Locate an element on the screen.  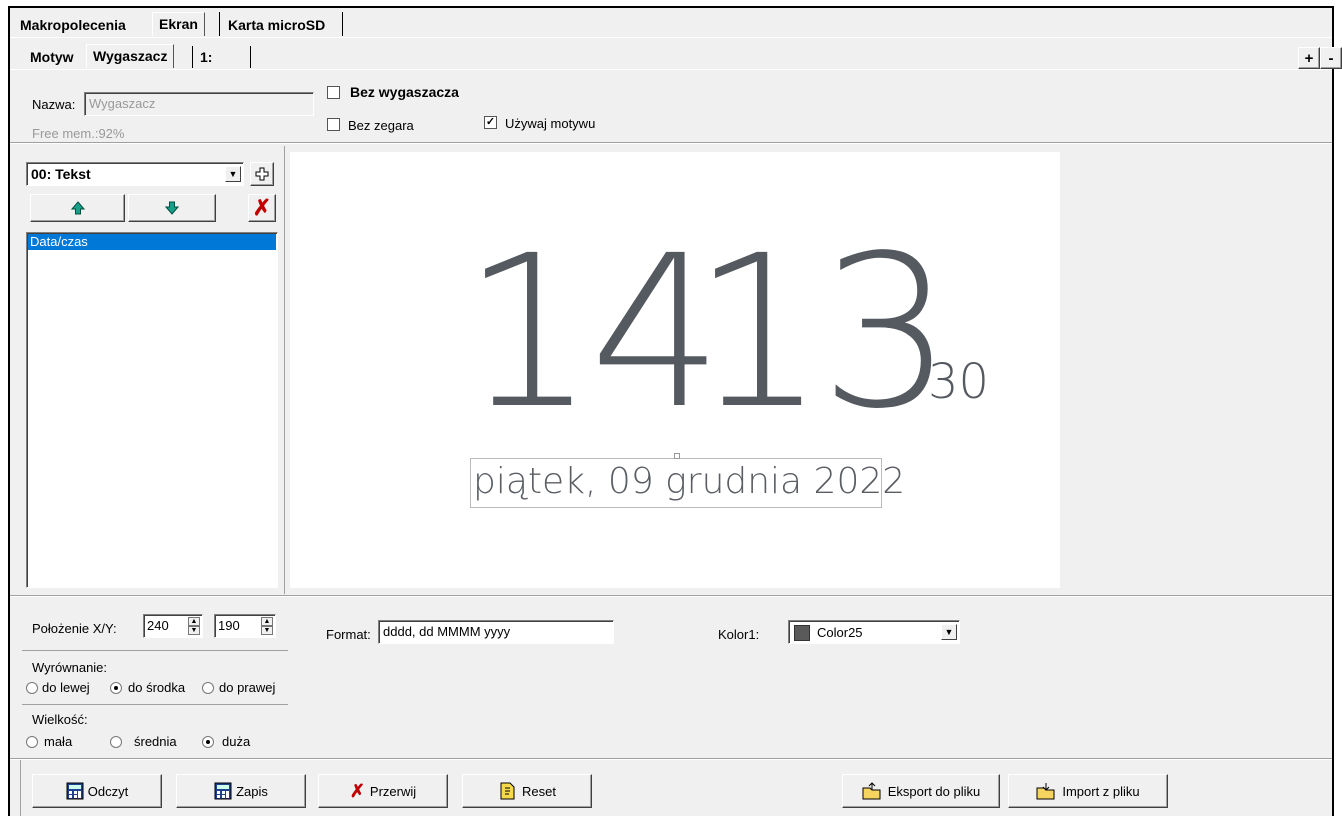
write-button: Zapis is located at coordinates (241, 791).